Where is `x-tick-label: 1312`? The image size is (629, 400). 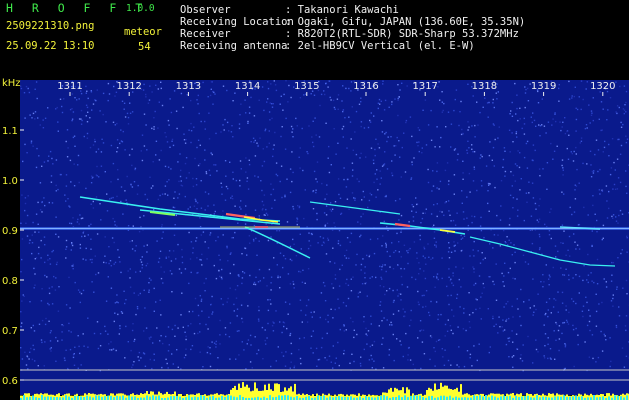 x-tick-label: 1312 is located at coordinates (128, 86).